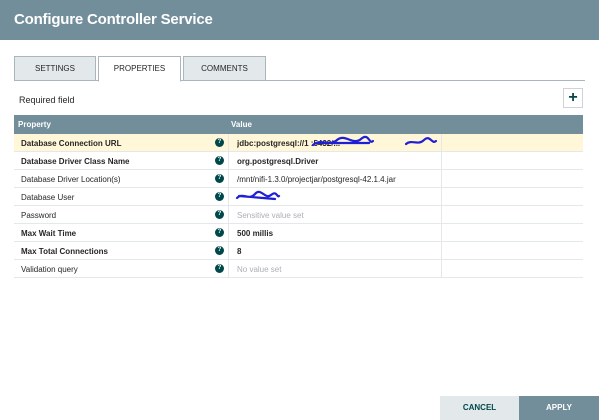 Image resolution: width=599 pixels, height=420 pixels. What do you see at coordinates (64, 251) in the screenshot?
I see `property-name: Max Total Connections` at bounding box center [64, 251].